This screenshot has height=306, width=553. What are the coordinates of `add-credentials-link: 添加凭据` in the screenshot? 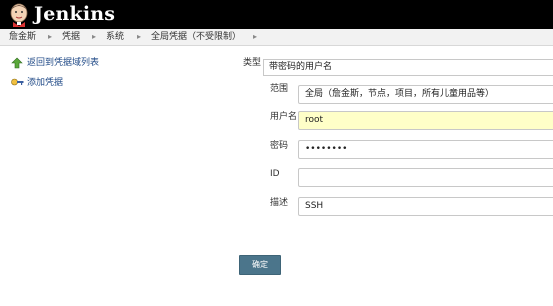 It's located at (45, 83).